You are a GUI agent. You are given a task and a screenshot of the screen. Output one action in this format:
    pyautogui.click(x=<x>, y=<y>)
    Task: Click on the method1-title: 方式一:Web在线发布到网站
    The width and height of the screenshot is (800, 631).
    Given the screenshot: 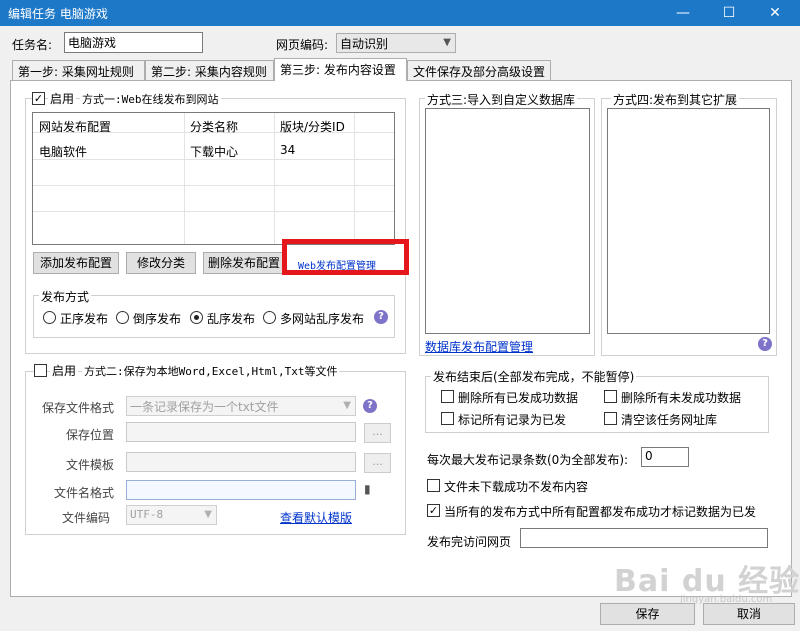 What is the action you would take?
    pyautogui.click(x=150, y=99)
    